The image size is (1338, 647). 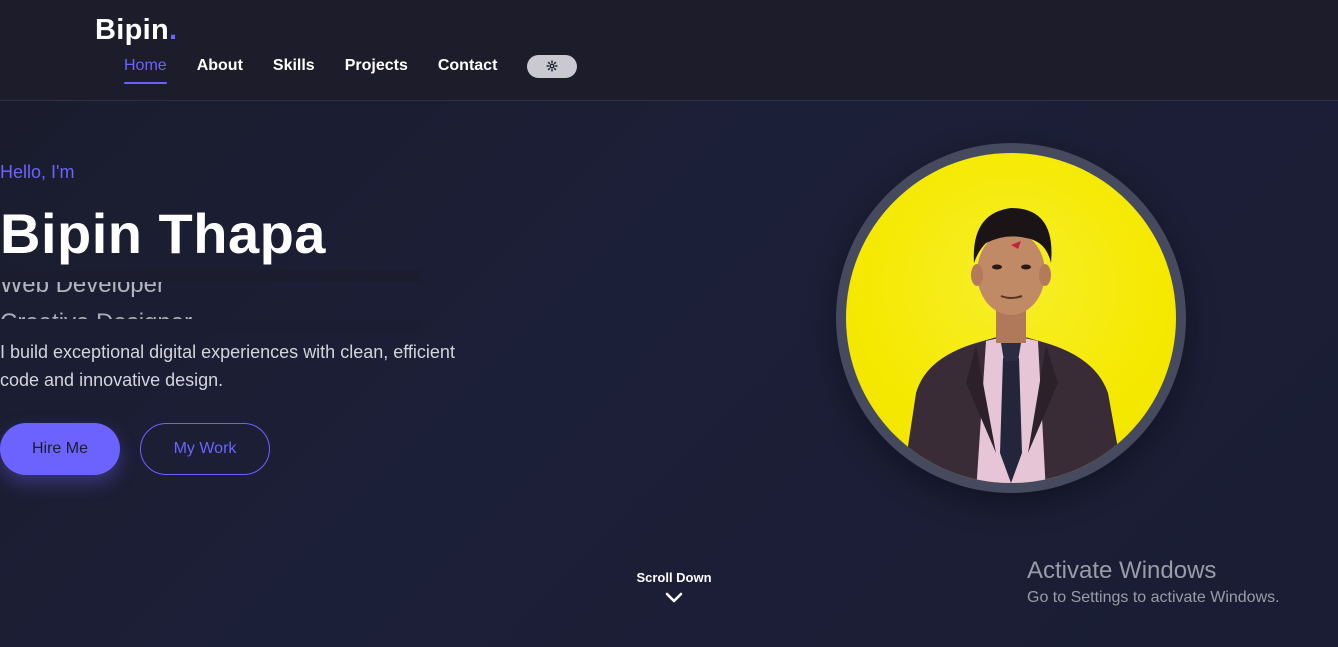 What do you see at coordinates (37, 172) in the screenshot?
I see `hero-greeting: Hello, I'm` at bounding box center [37, 172].